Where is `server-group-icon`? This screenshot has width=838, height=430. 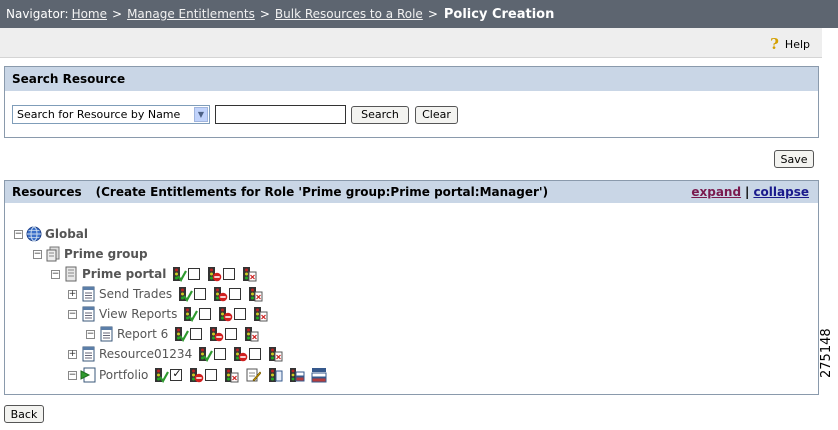 server-group-icon is located at coordinates (53, 254).